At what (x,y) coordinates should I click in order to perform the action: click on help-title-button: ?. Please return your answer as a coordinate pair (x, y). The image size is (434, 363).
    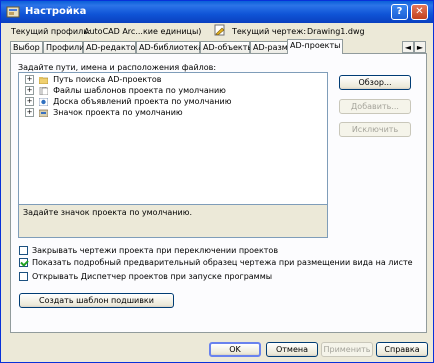
    Looking at the image, I should click on (399, 12).